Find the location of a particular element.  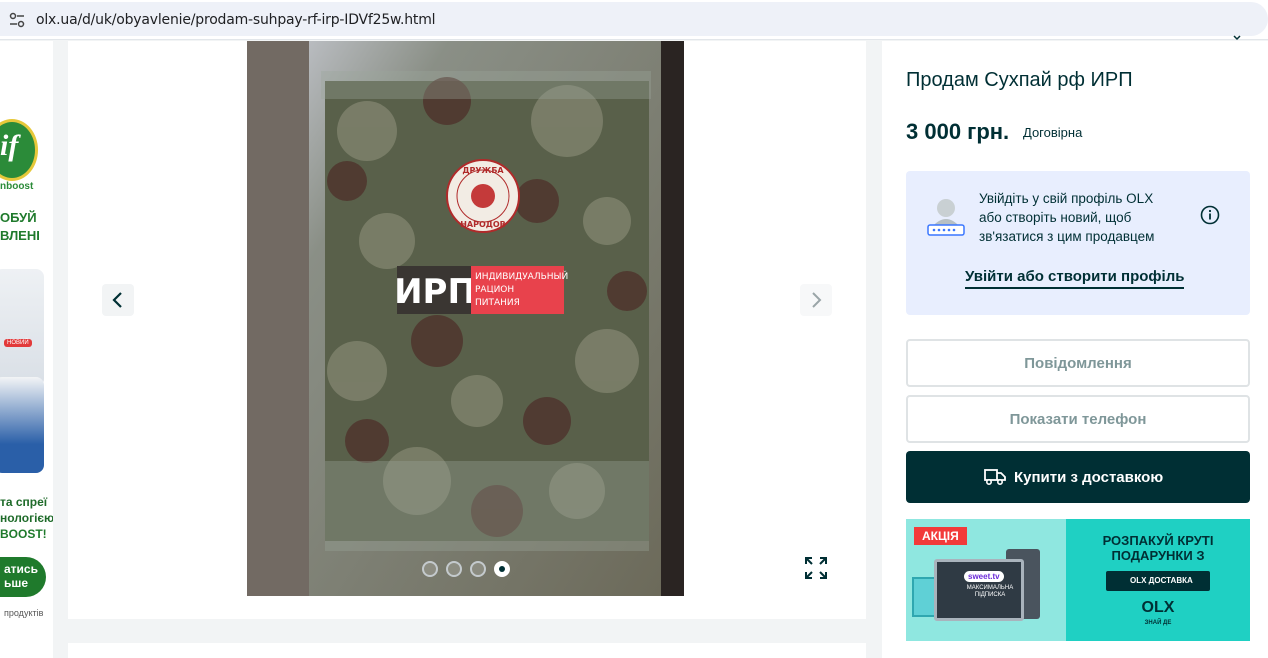

listing-title: Продам Сухпай рф ИРП is located at coordinates (1019, 80).